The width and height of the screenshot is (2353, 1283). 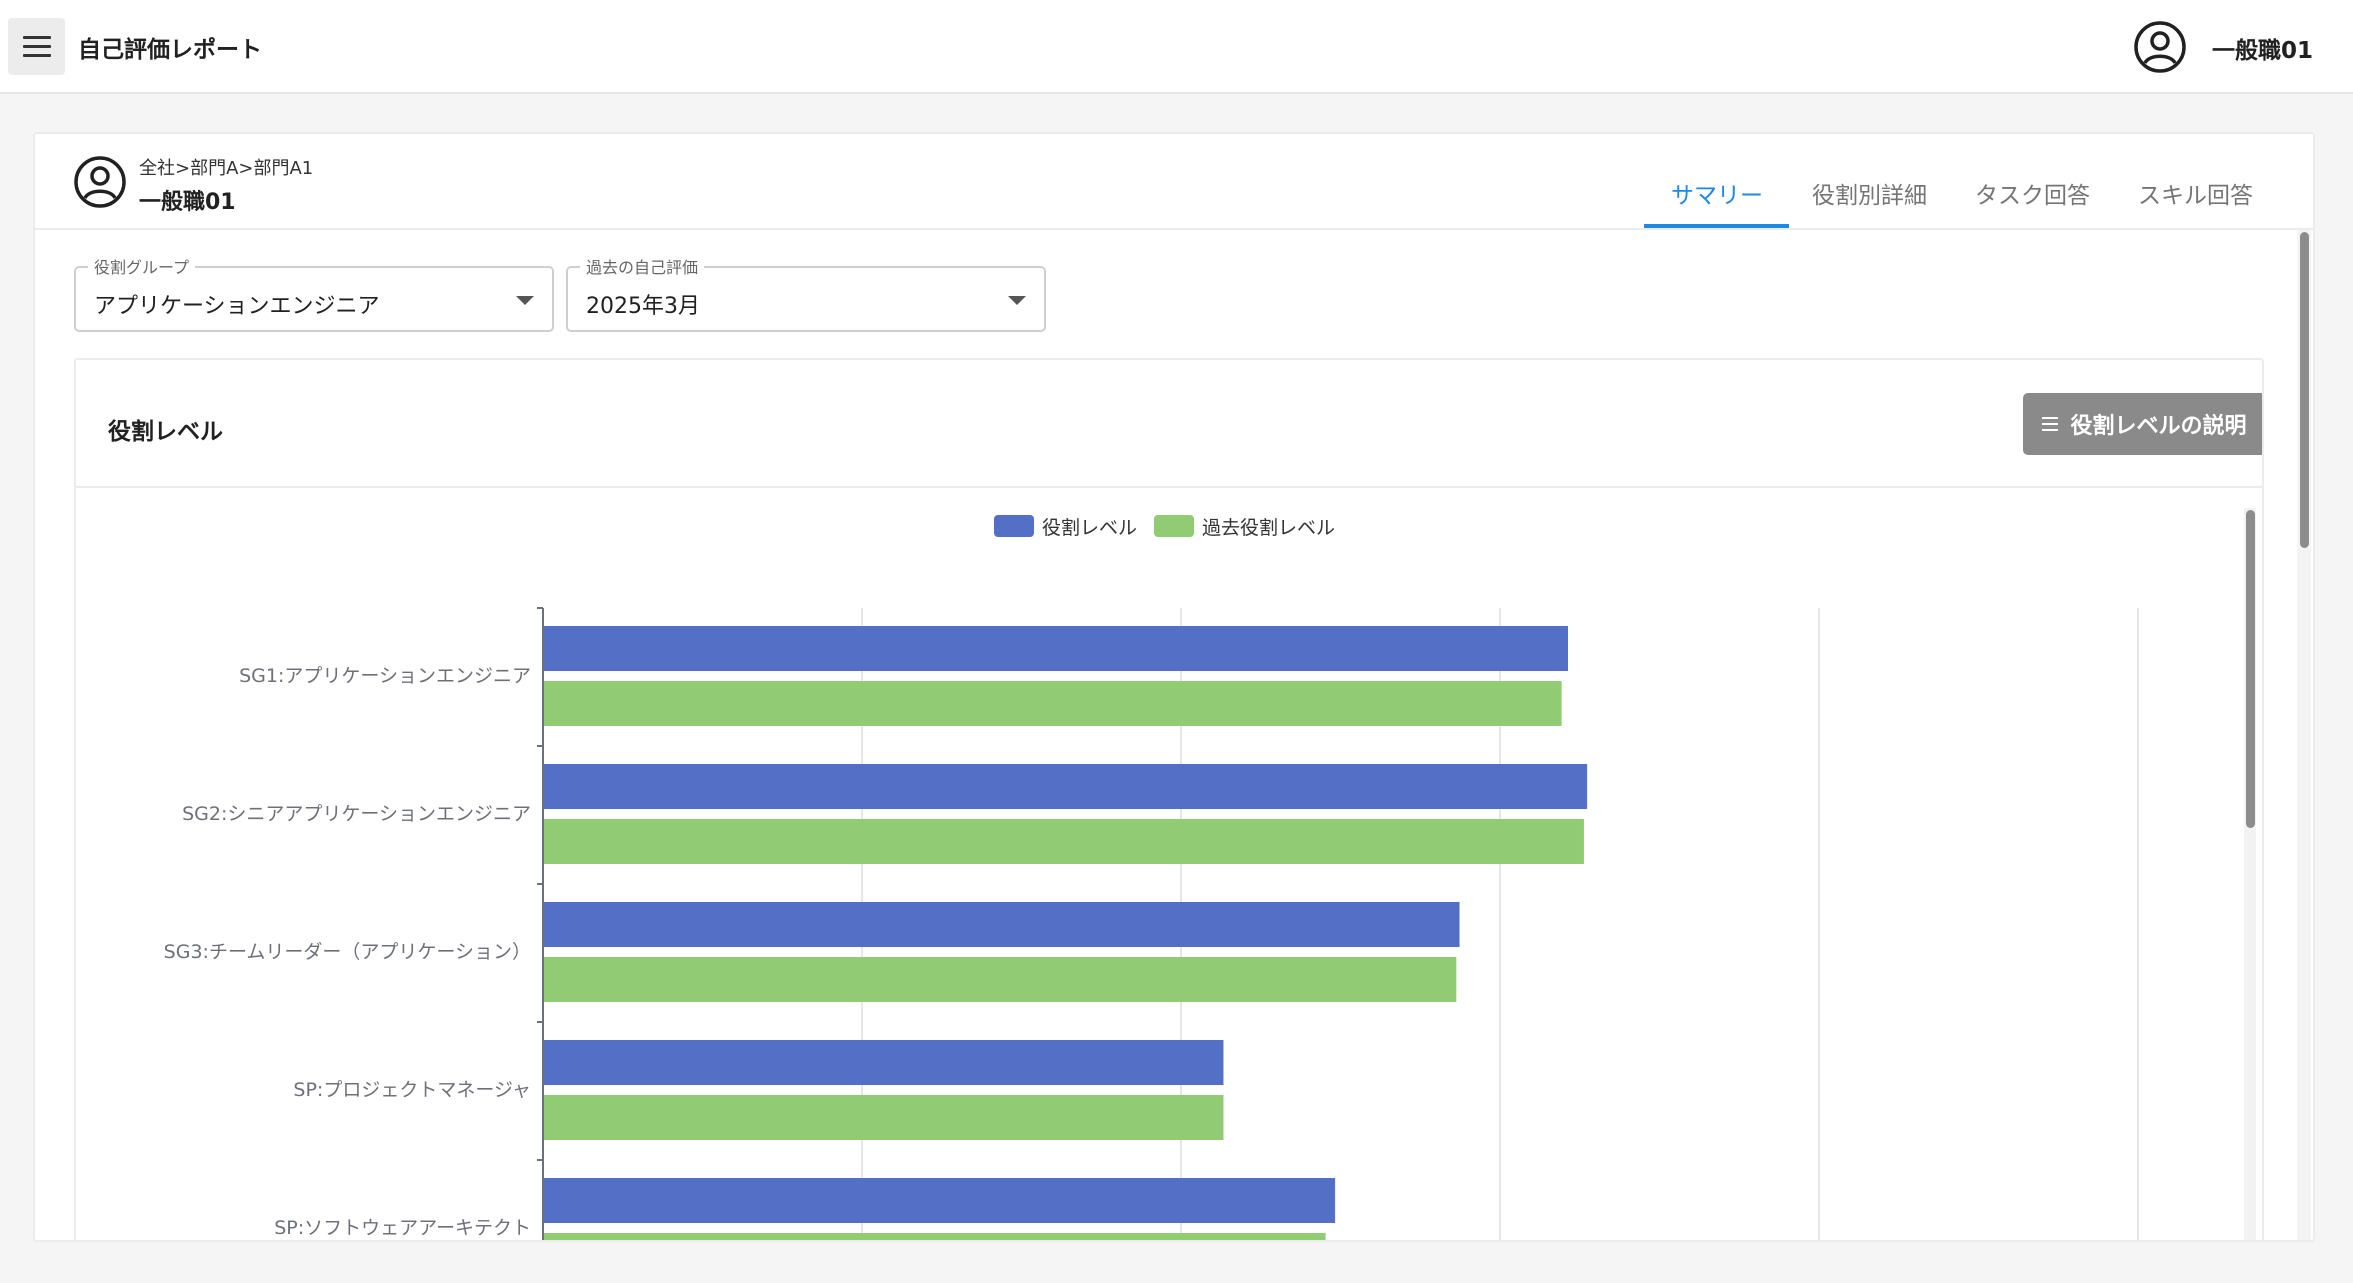 I want to click on role-group-select: 役割グループ アプリケーションエンジニア, so click(x=314, y=293).